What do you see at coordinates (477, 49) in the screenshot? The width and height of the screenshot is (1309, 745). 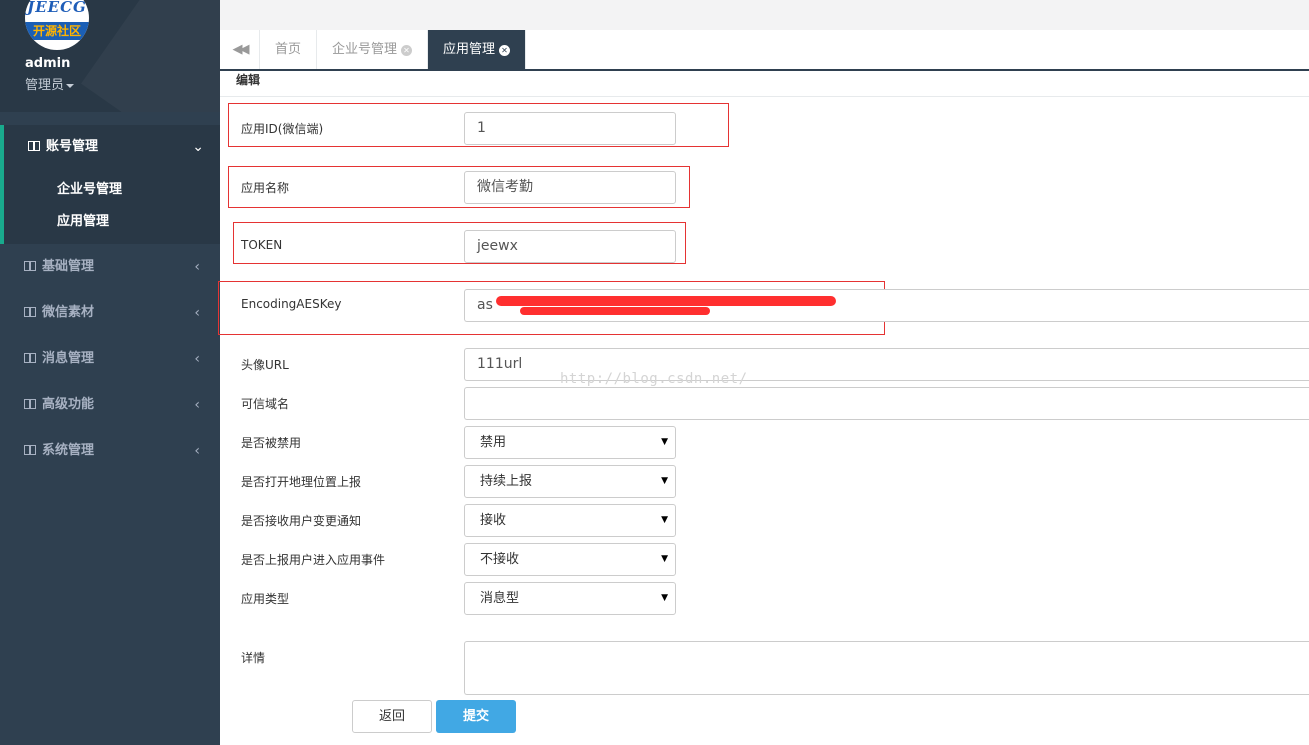 I see `tab-apps: 应用管理 ✕` at bounding box center [477, 49].